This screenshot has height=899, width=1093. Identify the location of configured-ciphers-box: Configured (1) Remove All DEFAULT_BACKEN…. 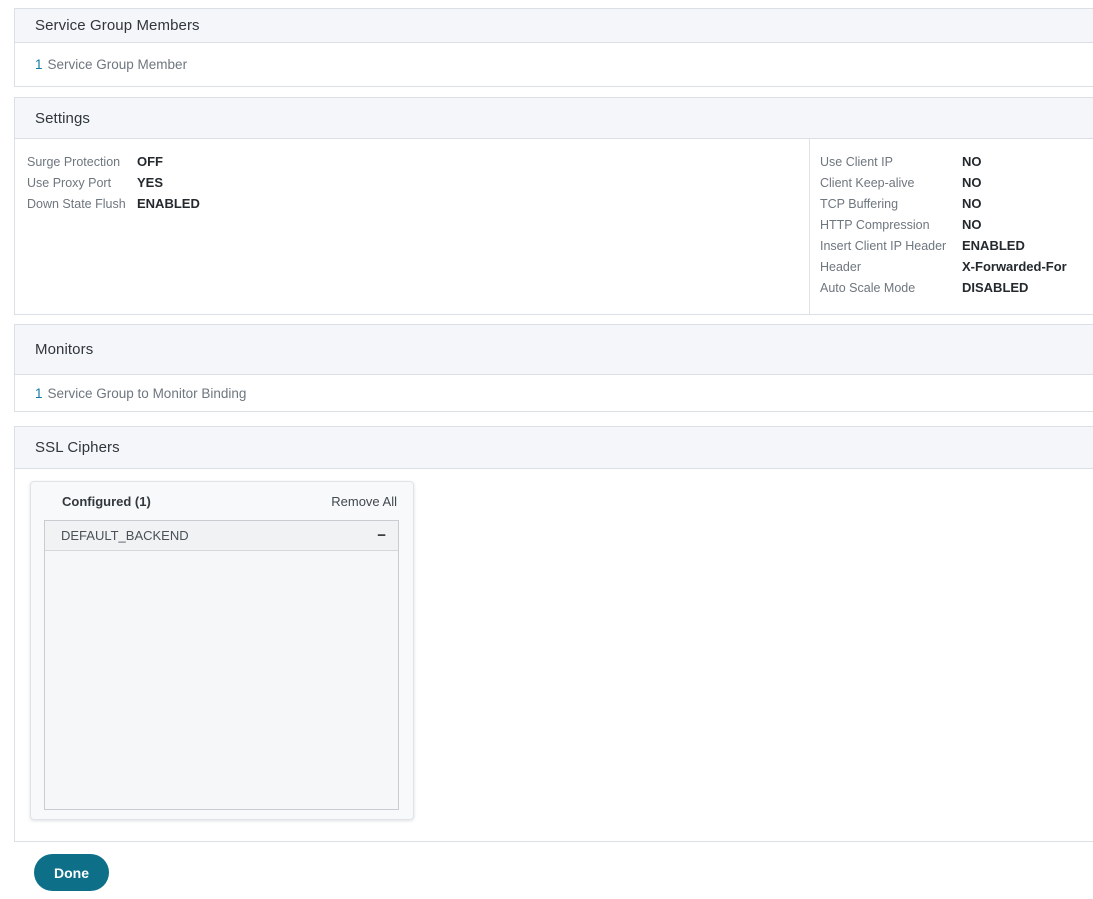
(222, 650).